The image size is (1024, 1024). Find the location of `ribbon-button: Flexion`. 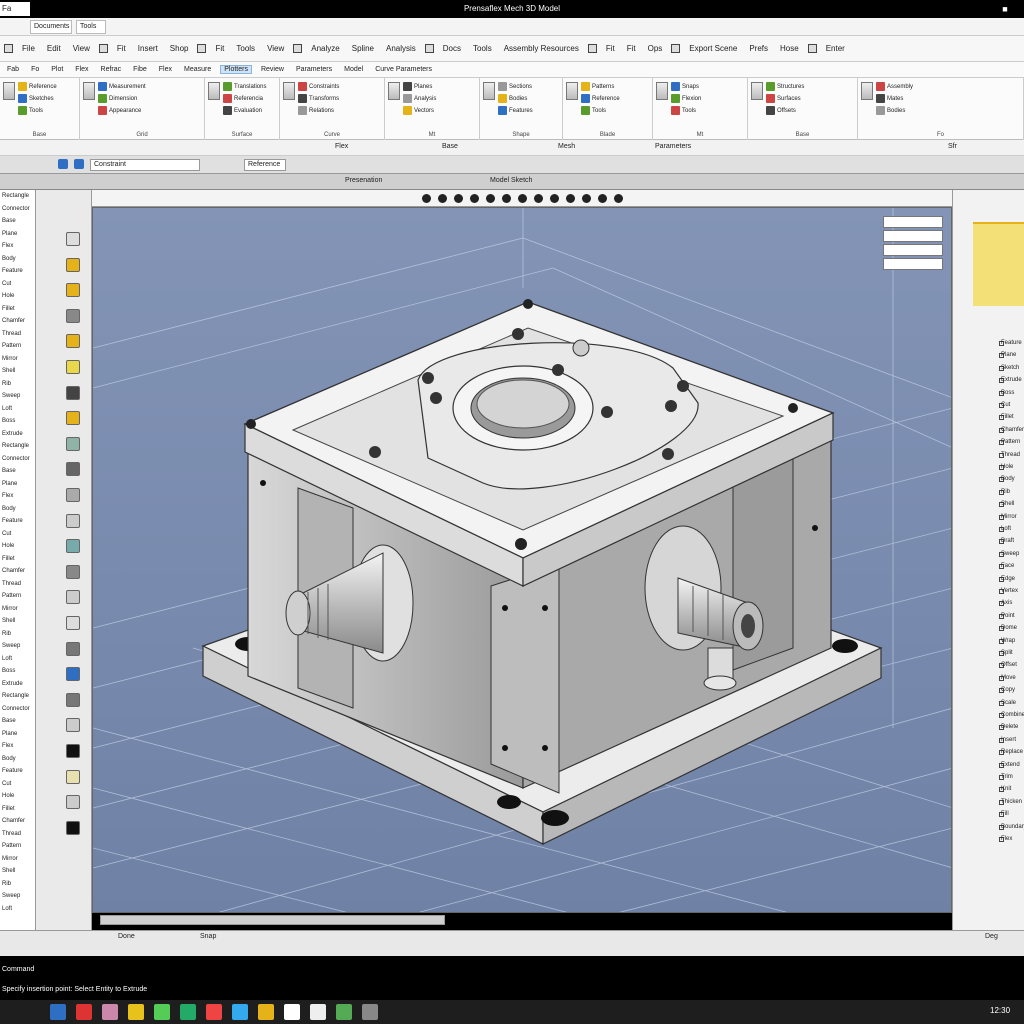

ribbon-button: Flexion is located at coordinates (686, 98).